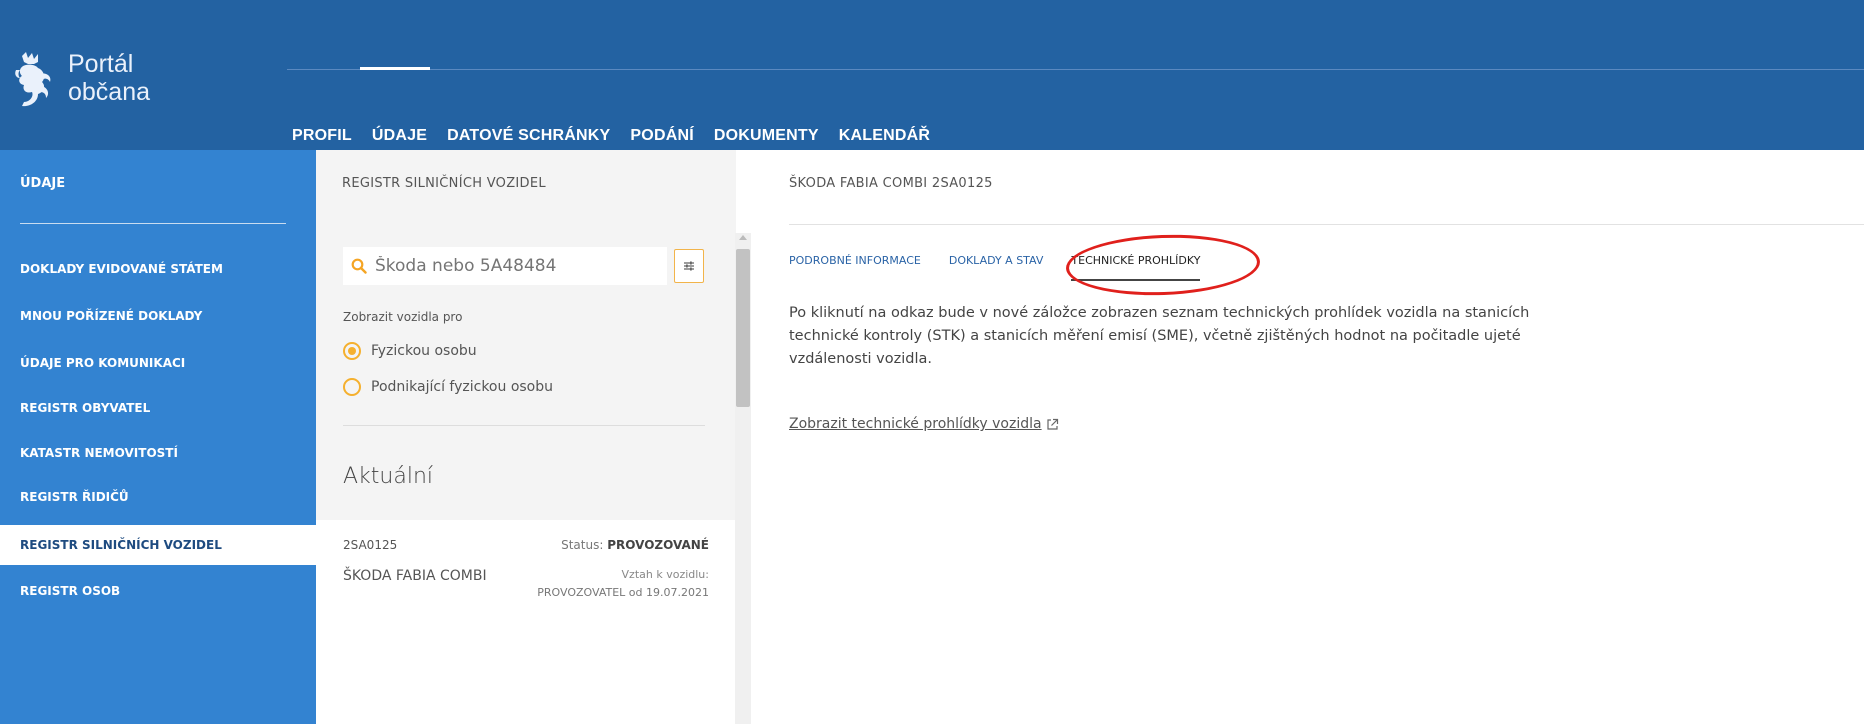 Image resolution: width=1864 pixels, height=724 pixels. Describe the element at coordinates (415, 576) in the screenshot. I see `vehicle-name: ŠKODA FABIA COMBI` at that location.